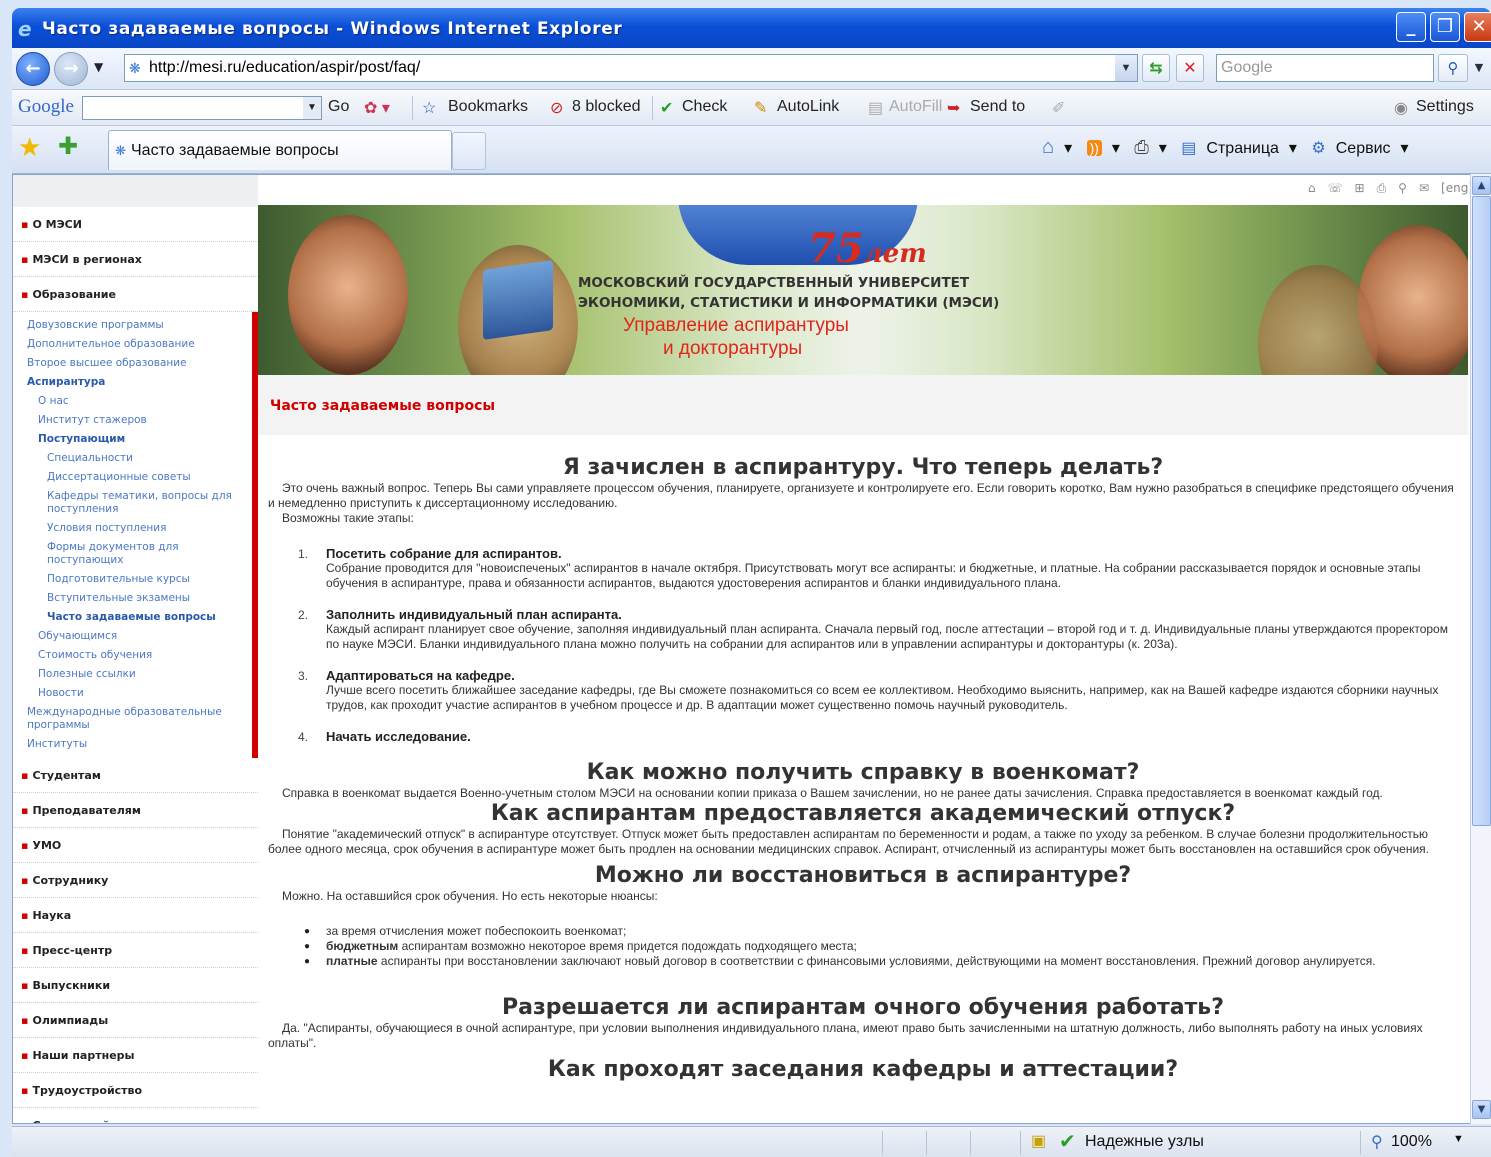 This screenshot has width=1491, height=1157. Describe the element at coordinates (1445, 27) in the screenshot. I see `maximize-button: ❐` at that location.